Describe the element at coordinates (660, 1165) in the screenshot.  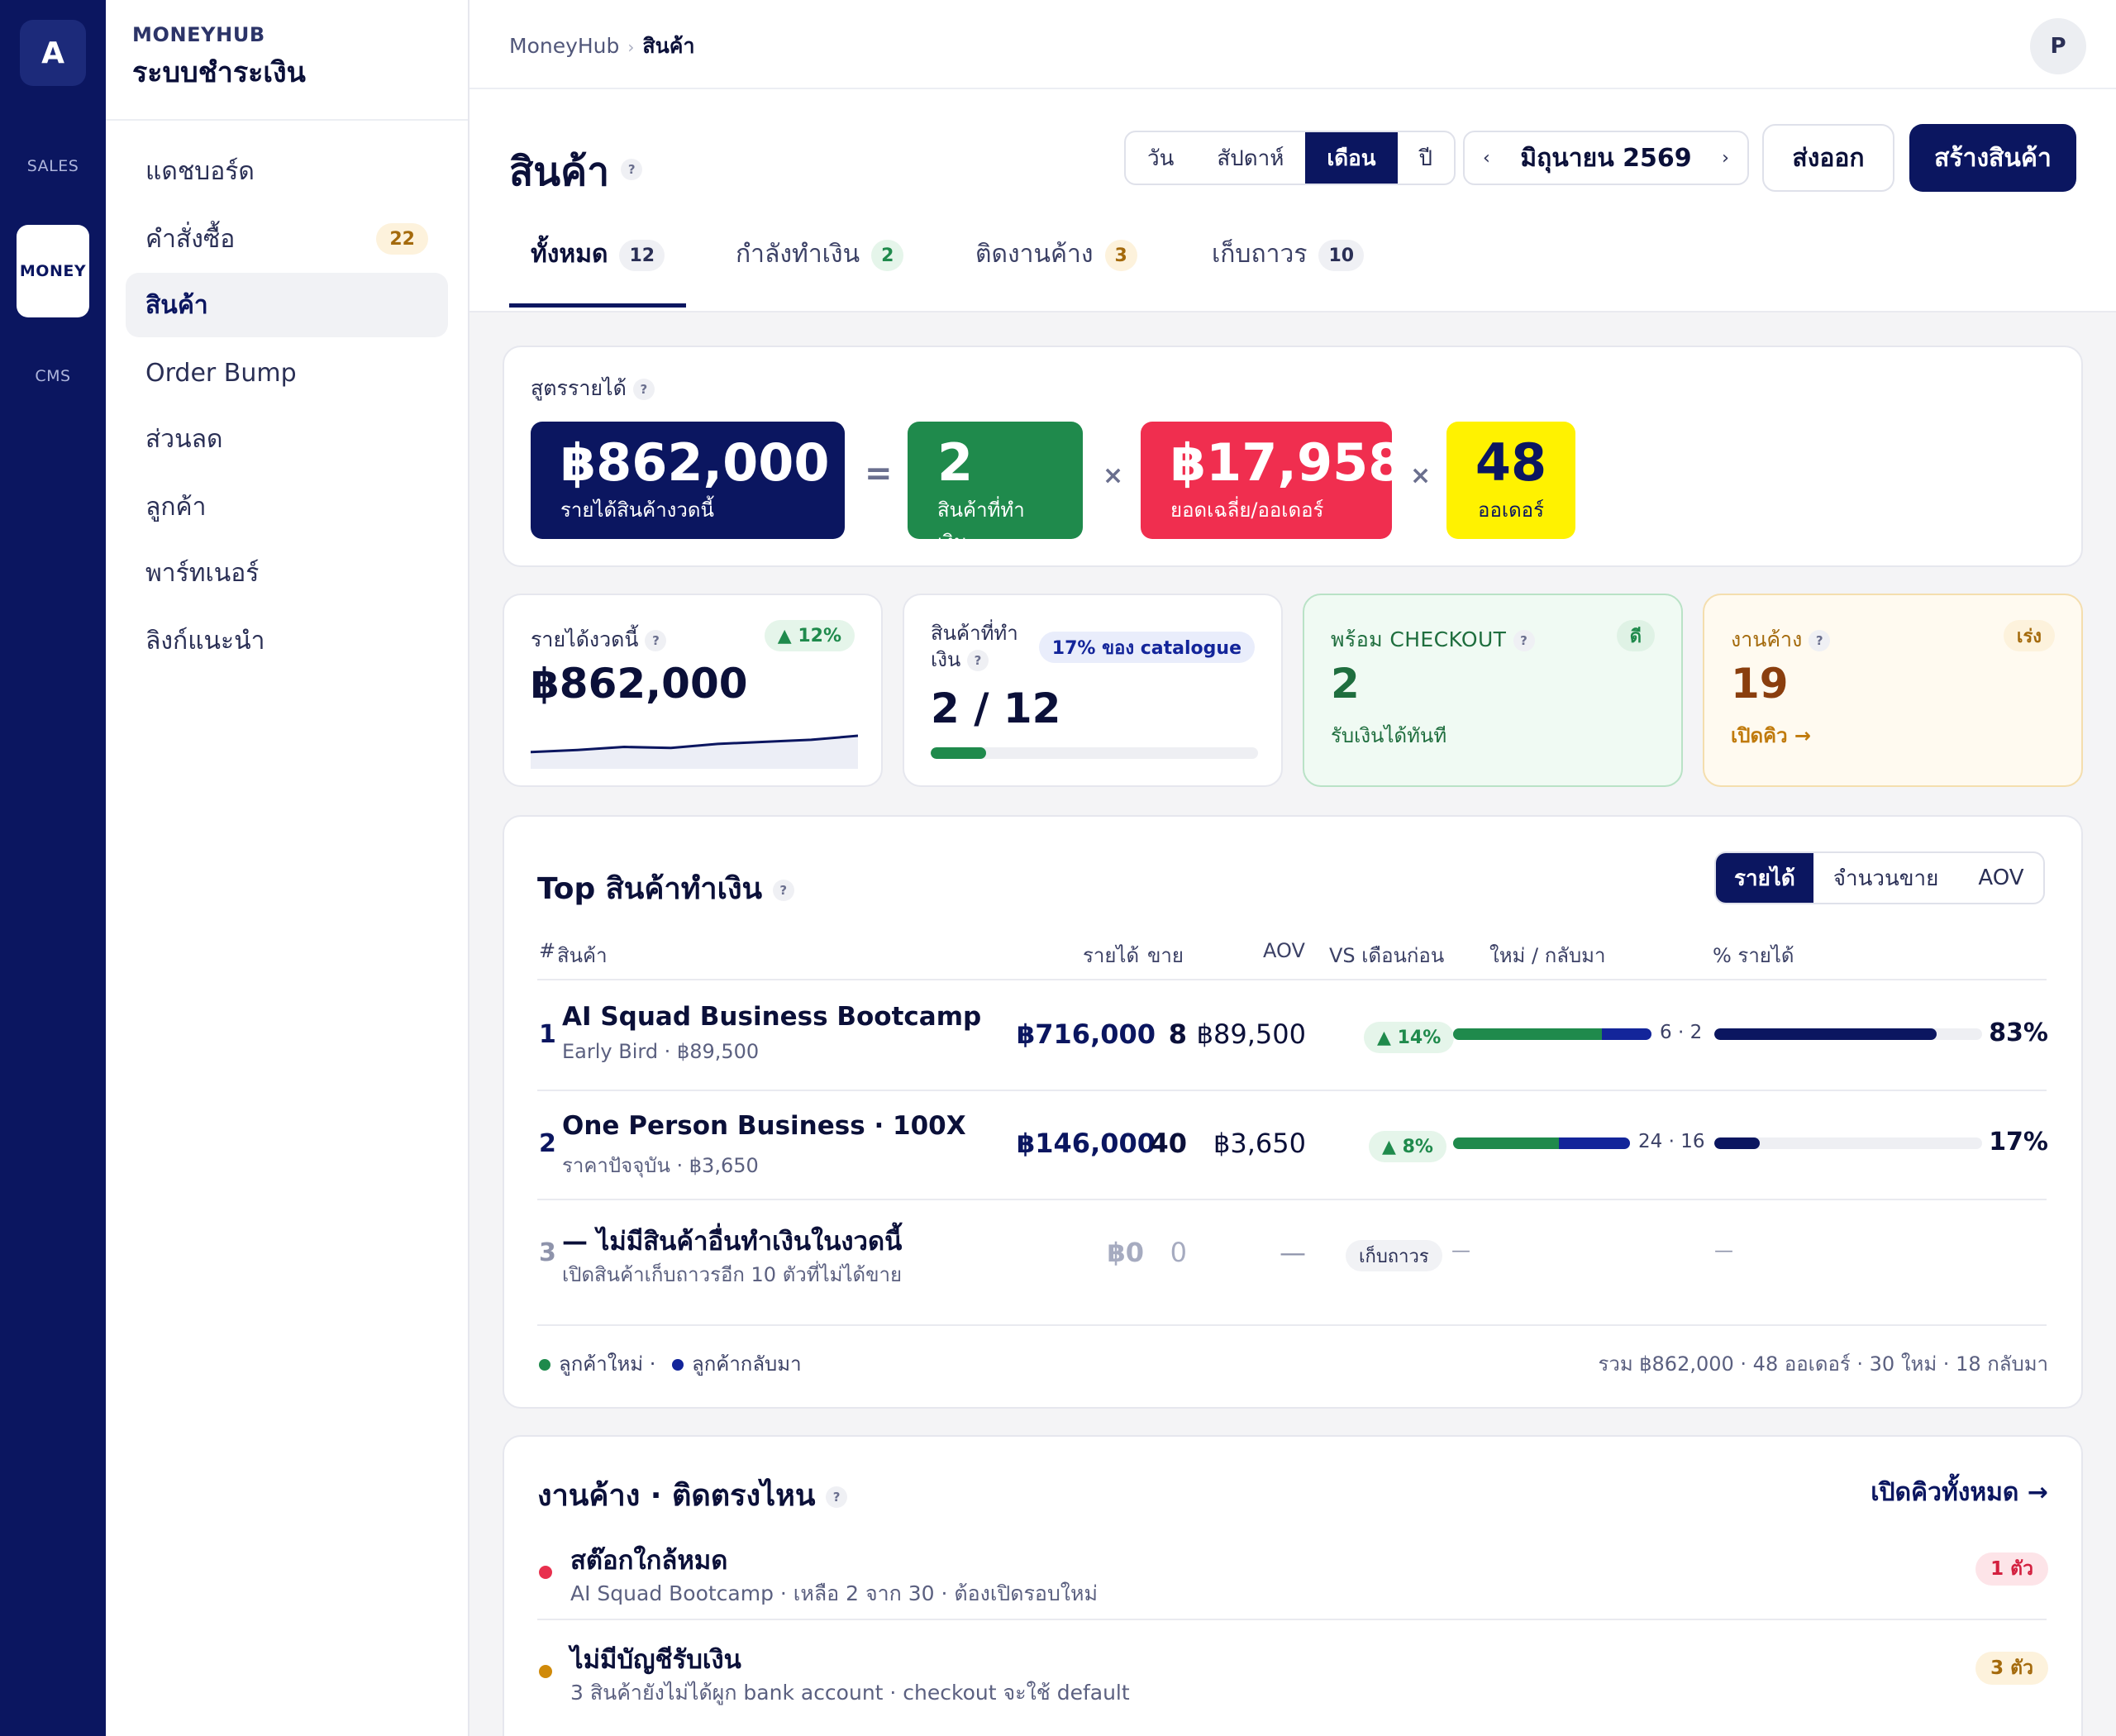
I see `product-subtitle: ราคาปัจจุบัน · ฿3,650` at that location.